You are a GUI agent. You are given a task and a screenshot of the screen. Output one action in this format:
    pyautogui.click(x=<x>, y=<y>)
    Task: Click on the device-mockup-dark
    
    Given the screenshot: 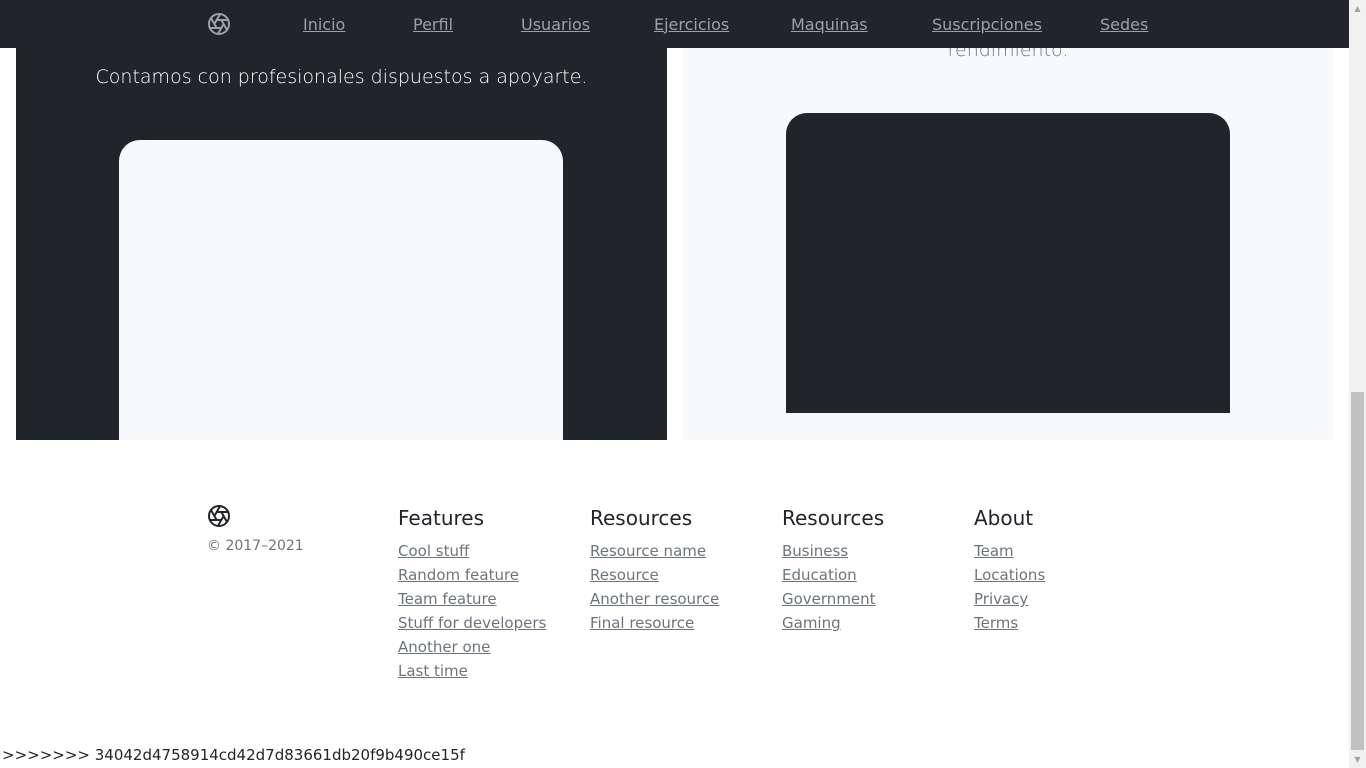 What is the action you would take?
    pyautogui.click(x=1008, y=263)
    